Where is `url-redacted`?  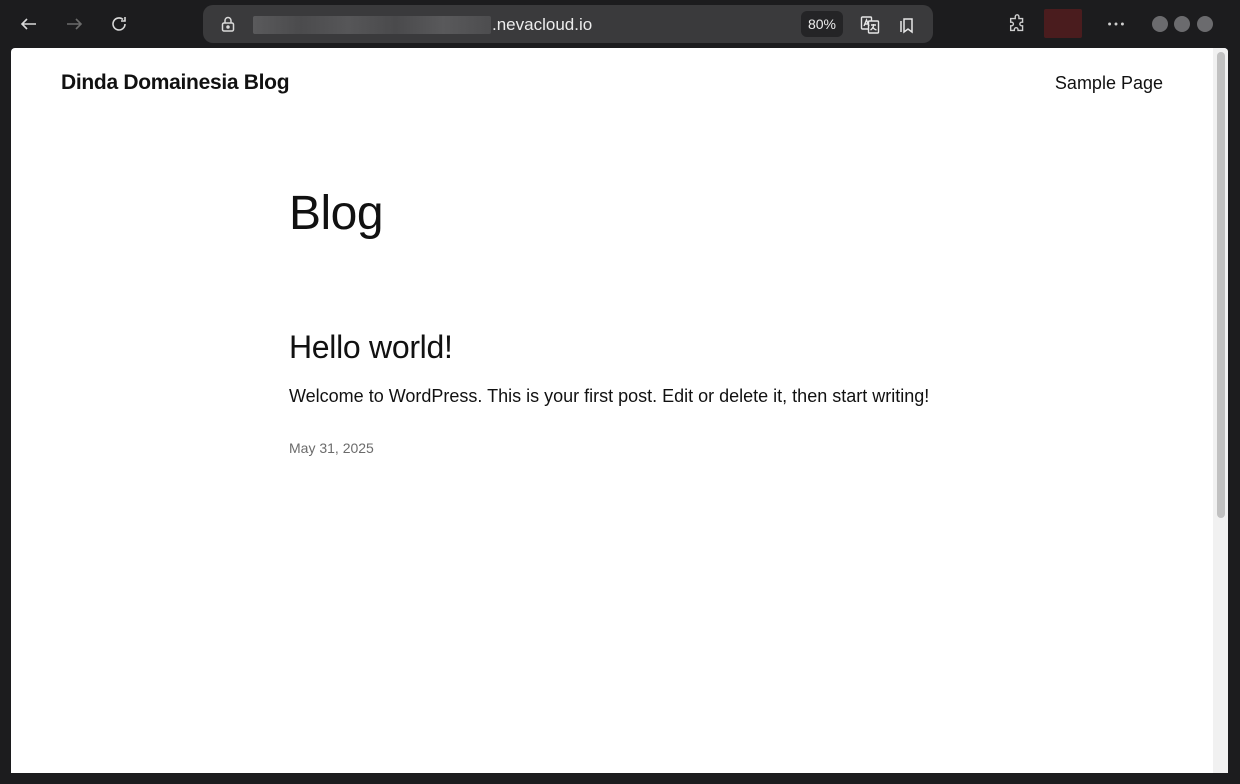 url-redacted is located at coordinates (372, 25).